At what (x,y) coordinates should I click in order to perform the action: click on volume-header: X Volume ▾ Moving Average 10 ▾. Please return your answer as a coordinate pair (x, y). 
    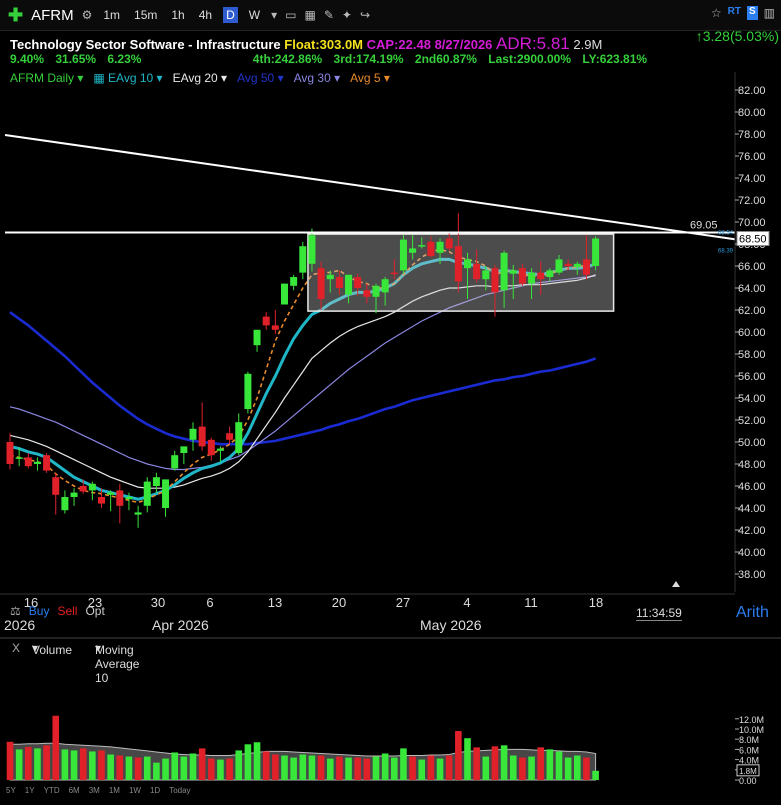
    Looking at the image, I should click on (390, 662).